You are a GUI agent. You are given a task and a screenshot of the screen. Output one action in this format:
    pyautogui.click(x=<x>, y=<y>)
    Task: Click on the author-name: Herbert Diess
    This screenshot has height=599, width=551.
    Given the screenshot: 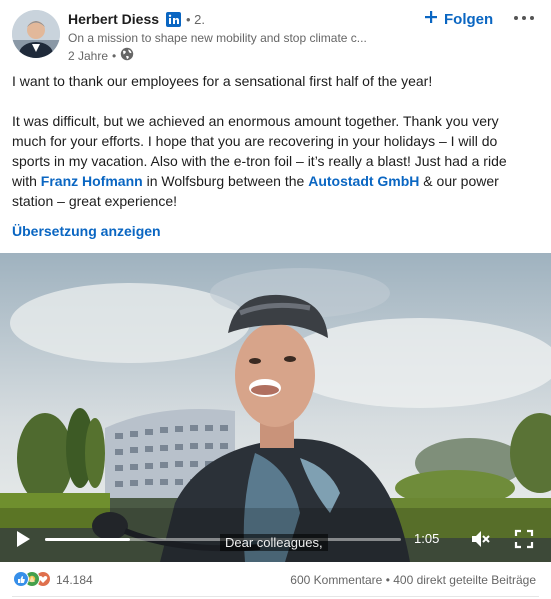 What is the action you would take?
    pyautogui.click(x=113, y=19)
    